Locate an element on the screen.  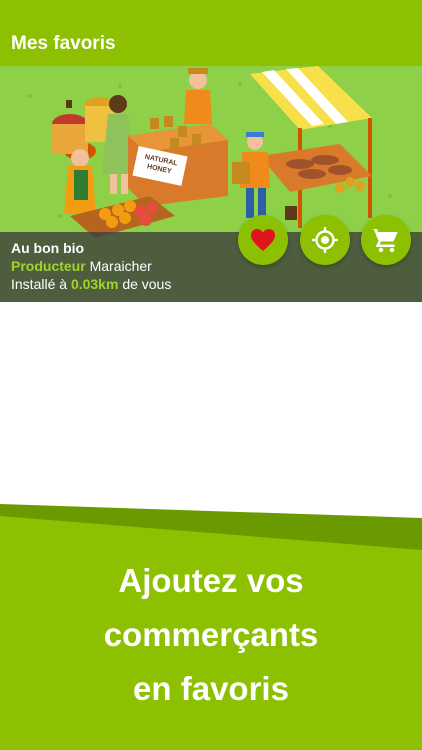
shop-category: Producteur Maraicher is located at coordinates (211, 266).